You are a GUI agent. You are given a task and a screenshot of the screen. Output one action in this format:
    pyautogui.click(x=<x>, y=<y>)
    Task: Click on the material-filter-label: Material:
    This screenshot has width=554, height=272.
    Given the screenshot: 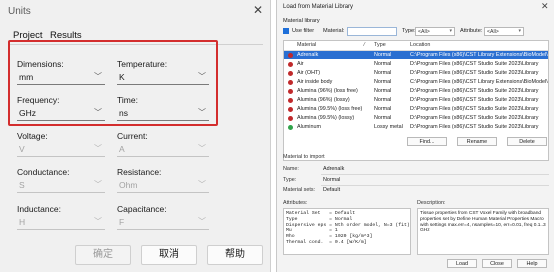 What is the action you would take?
    pyautogui.click(x=334, y=31)
    